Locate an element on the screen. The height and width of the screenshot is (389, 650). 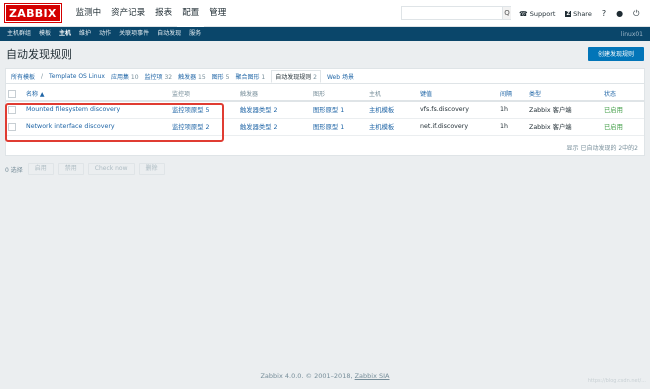
top-links: ☎ Support Z Share ? ● ⏻ is located at coordinates (584, 13).